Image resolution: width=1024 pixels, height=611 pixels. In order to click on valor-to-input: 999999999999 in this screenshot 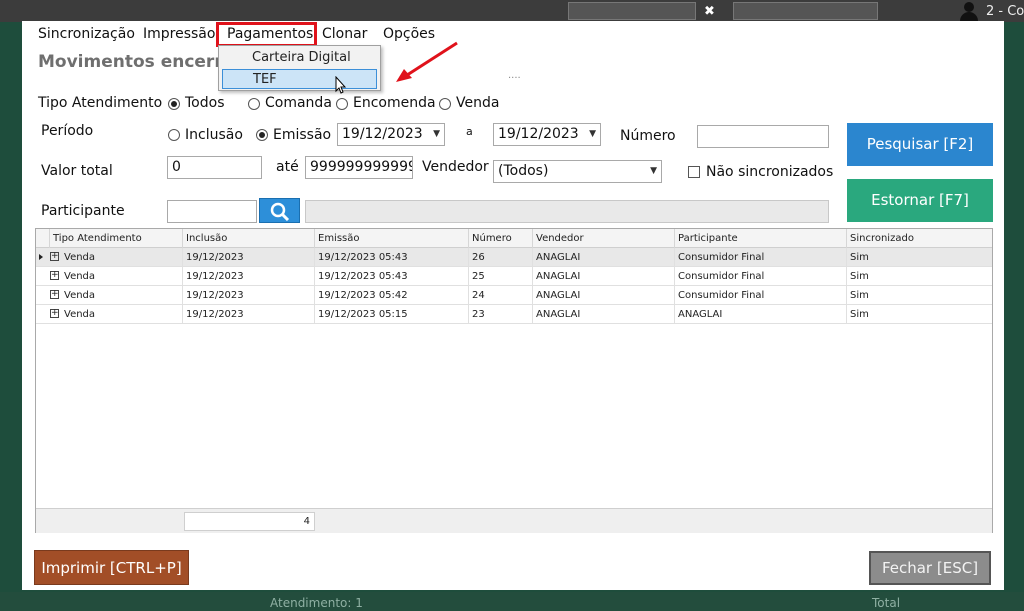, I will do `click(359, 167)`.